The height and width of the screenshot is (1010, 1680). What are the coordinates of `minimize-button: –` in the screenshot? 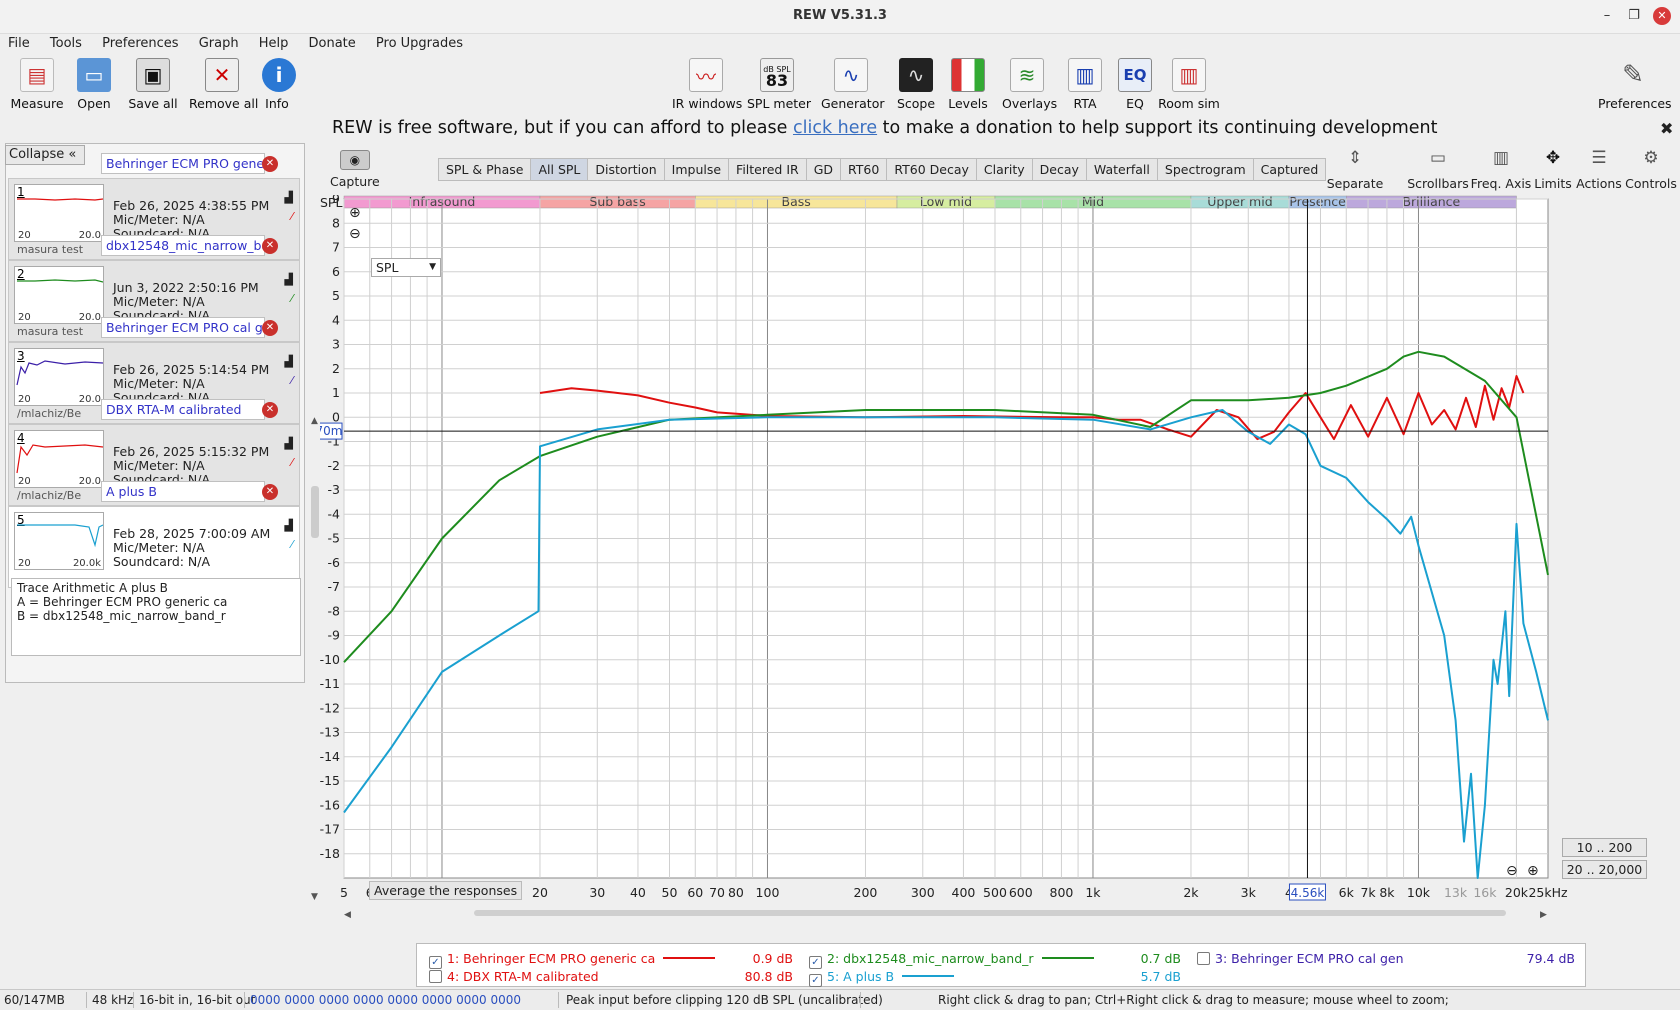 It's located at (1607, 16).